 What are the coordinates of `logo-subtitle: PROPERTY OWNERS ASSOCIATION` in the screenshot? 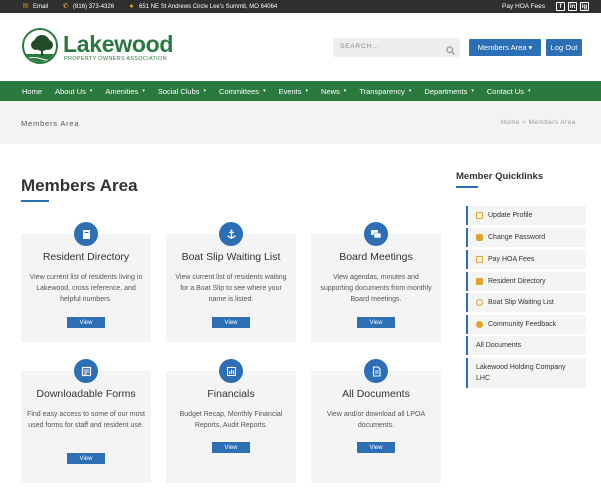 It's located at (115, 59).